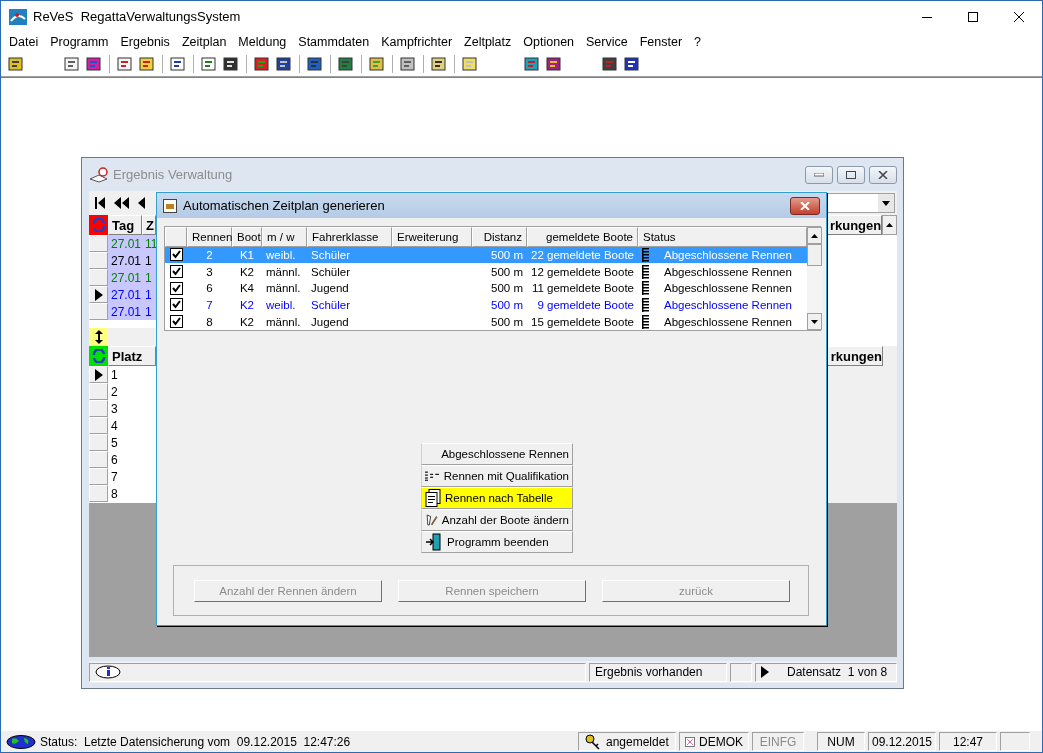 This screenshot has width=1043, height=753. Describe the element at coordinates (262, 42) in the screenshot. I see `menu-item: Meldung` at that location.